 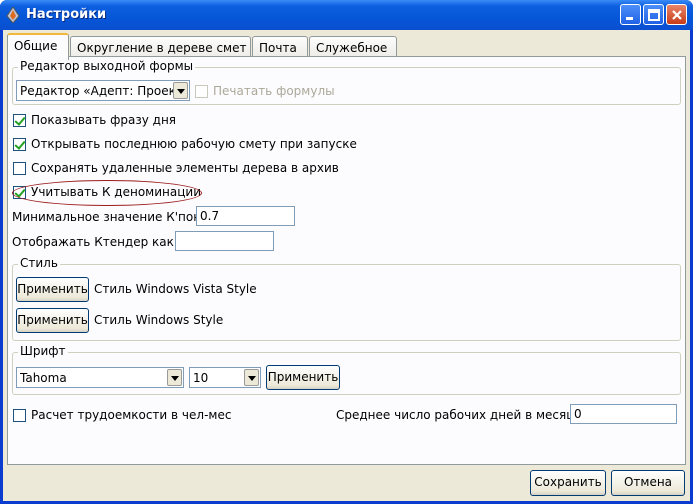 I want to click on font-name-value: Tahoma, so click(x=43, y=378).